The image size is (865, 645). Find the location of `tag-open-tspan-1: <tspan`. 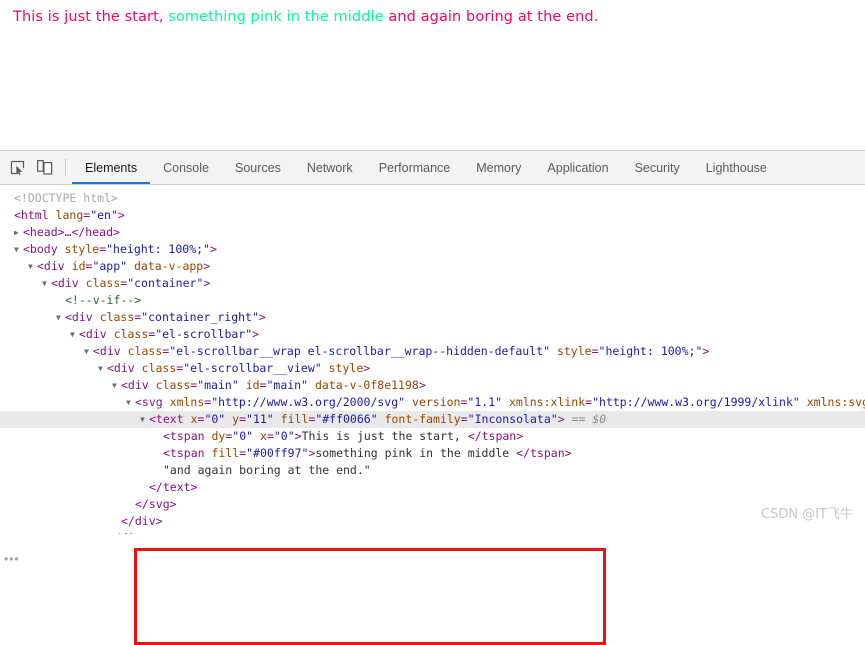

tag-open-tspan-1: <tspan is located at coordinates (184, 436).